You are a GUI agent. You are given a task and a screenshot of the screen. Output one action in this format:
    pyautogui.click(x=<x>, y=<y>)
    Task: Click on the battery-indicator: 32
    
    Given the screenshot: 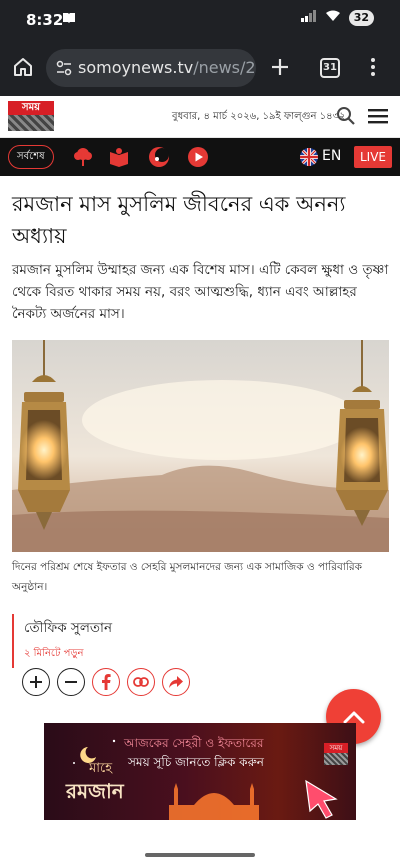 What is the action you would take?
    pyautogui.click(x=361, y=18)
    